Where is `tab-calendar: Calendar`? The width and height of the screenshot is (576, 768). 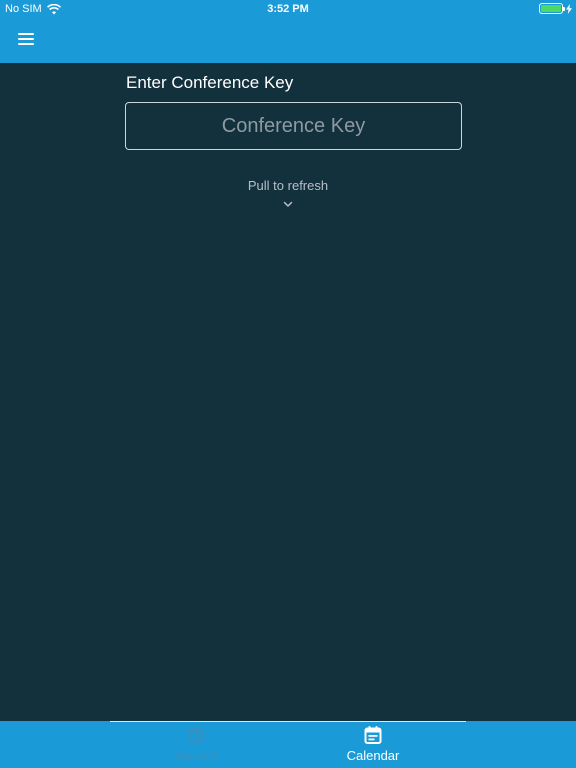
tab-calendar: Calendar is located at coordinates (373, 746).